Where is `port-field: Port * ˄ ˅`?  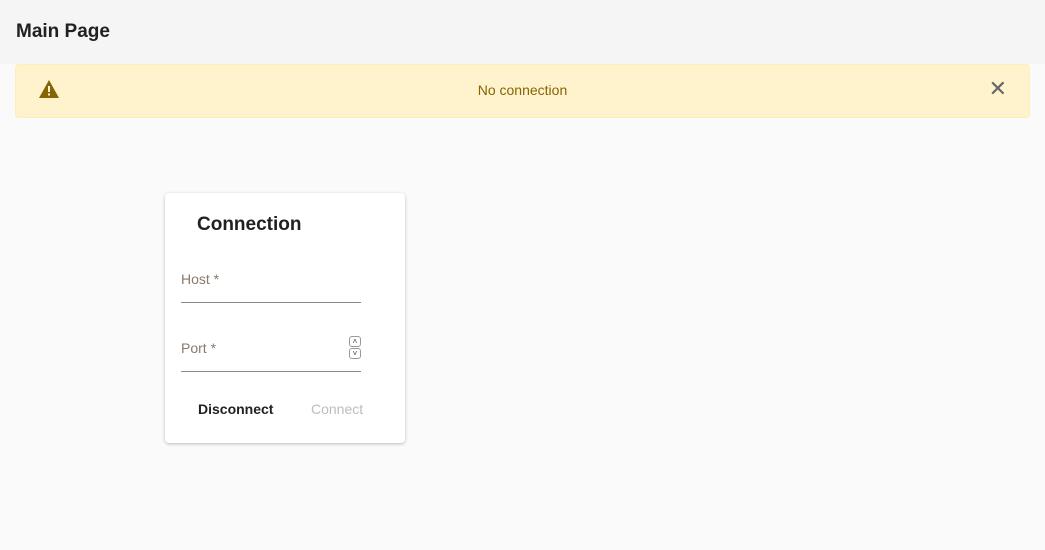
port-field: Port * ˄ ˅ is located at coordinates (271, 352).